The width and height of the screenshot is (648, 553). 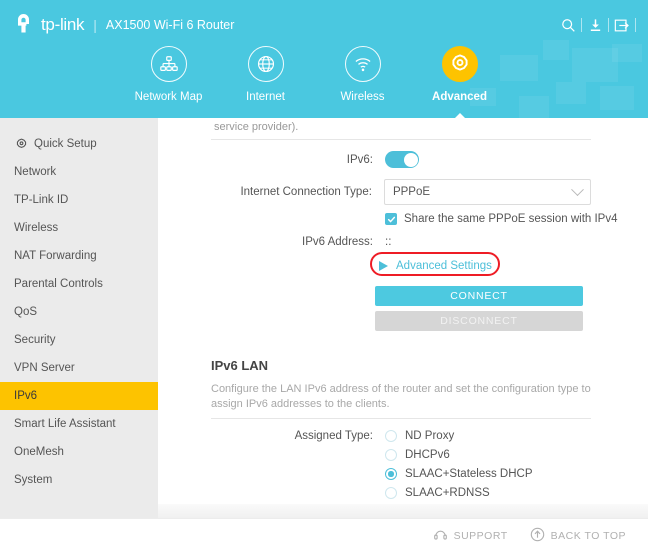 What do you see at coordinates (362, 97) in the screenshot?
I see `tab-label: Wireless` at bounding box center [362, 97].